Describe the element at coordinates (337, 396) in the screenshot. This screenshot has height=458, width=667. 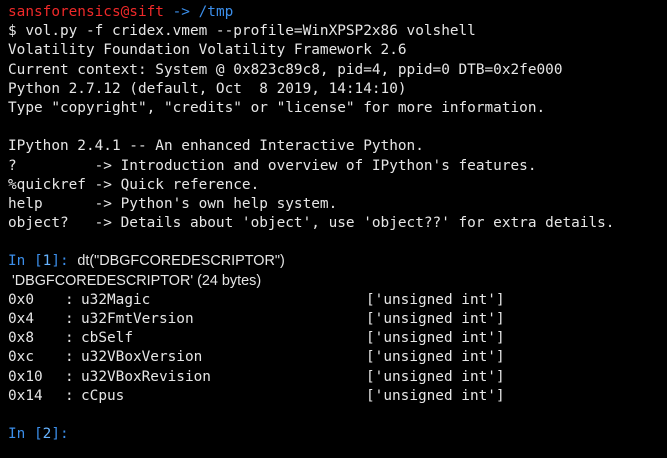
I see `struct-field-row: 0x14: cCpus ['unsigned int']` at that location.